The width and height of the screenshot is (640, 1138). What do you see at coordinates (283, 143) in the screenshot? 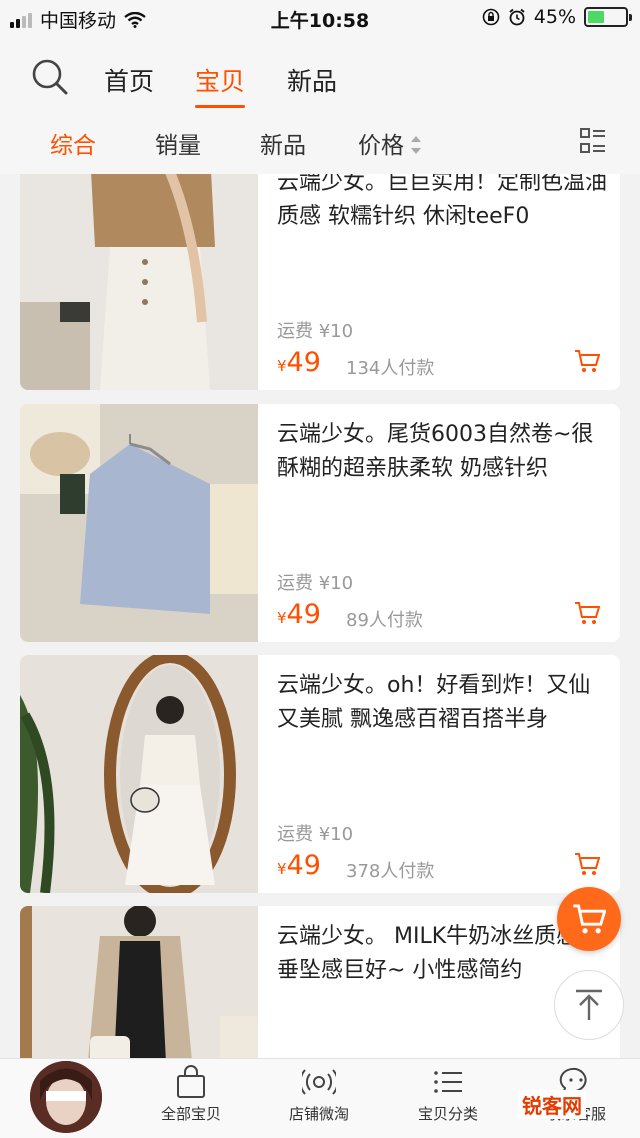
I see `sort-new: 新品` at bounding box center [283, 143].